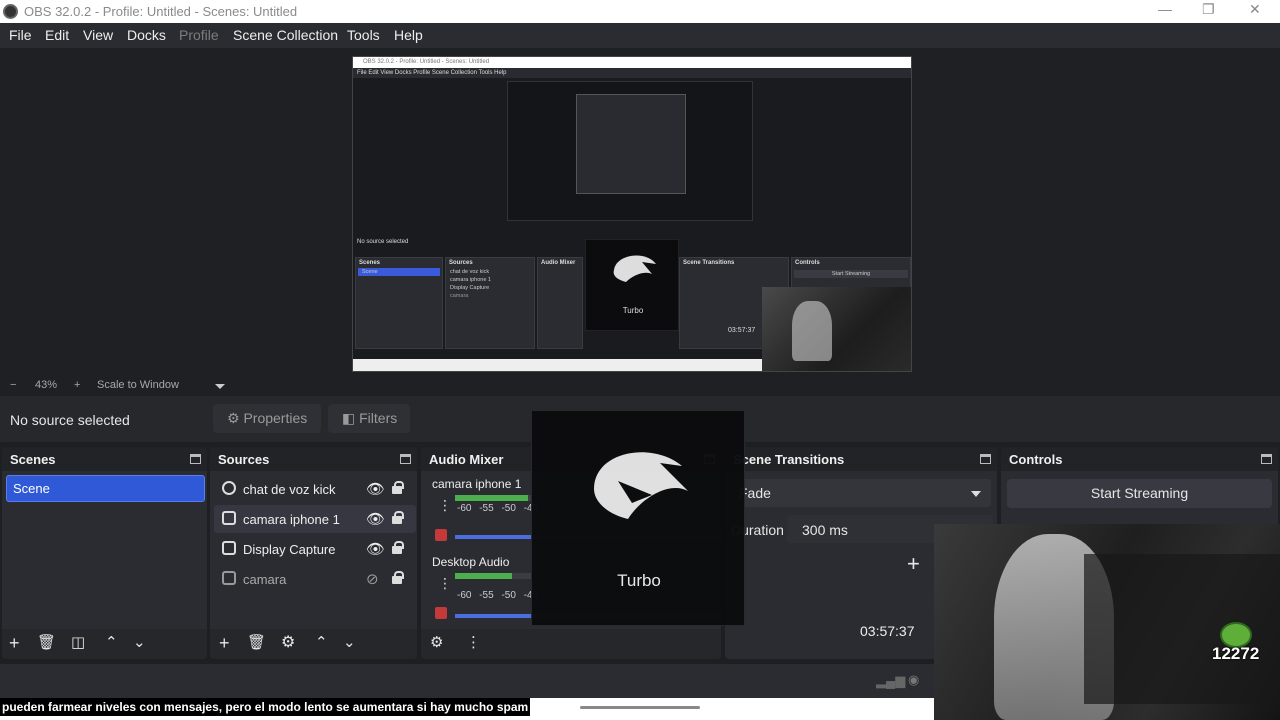 The width and height of the screenshot is (1280, 720). I want to click on nested-start-streaming: Start Streaming, so click(851, 274).